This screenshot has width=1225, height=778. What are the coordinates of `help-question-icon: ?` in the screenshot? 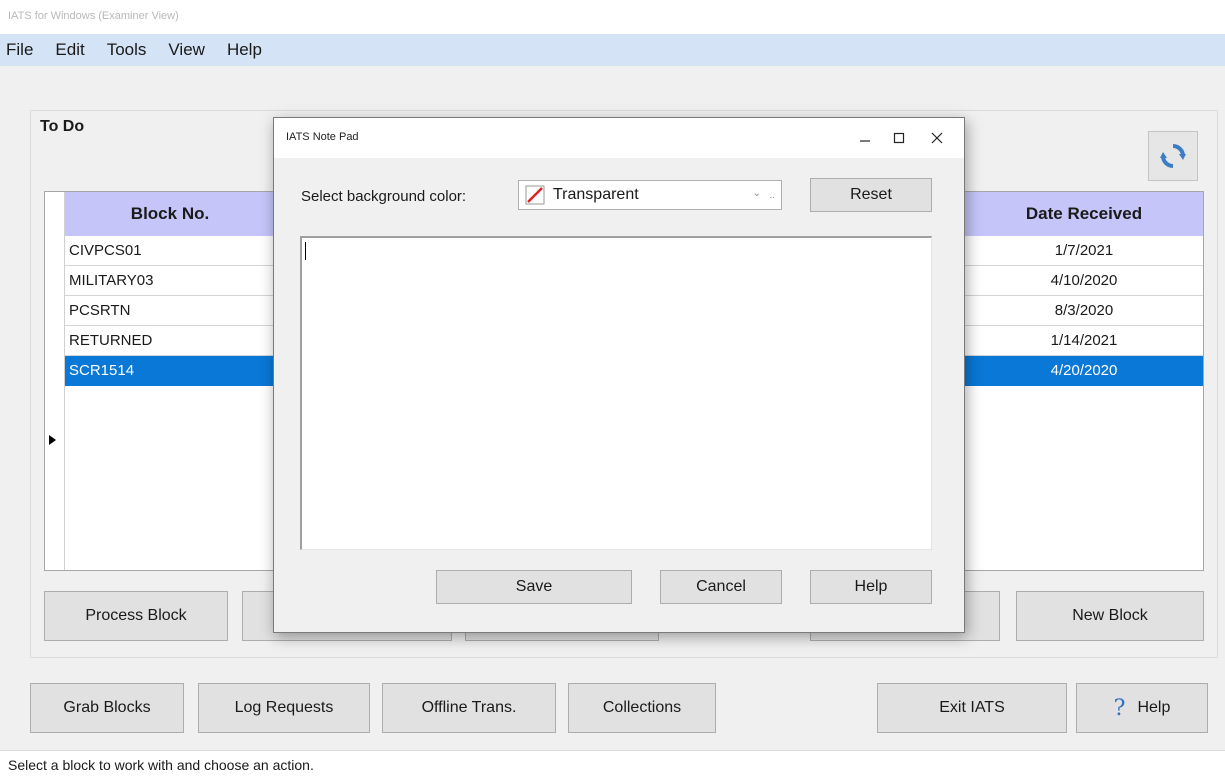 It's located at (1119, 708).